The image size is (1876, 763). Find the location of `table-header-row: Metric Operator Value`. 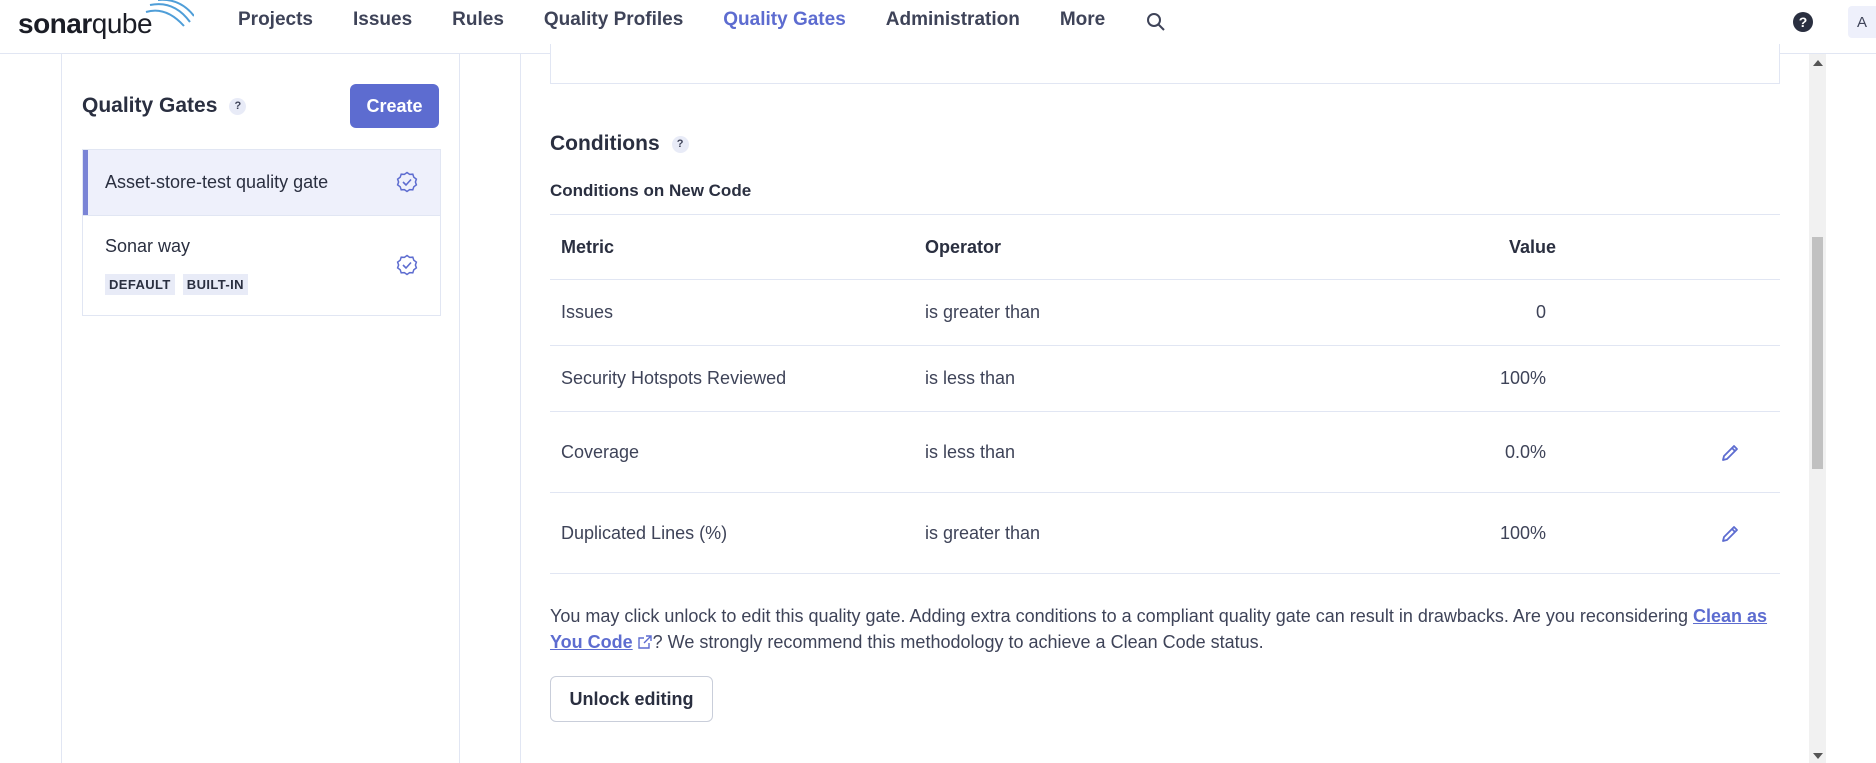

table-header-row: Metric Operator Value is located at coordinates (1165, 247).